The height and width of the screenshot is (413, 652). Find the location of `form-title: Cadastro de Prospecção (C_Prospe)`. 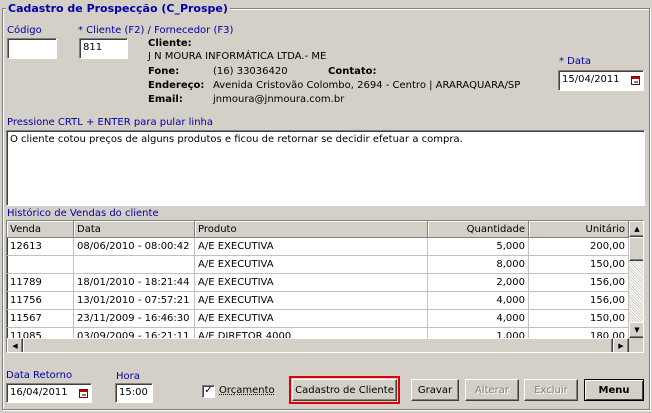

form-title: Cadastro de Prospecção (C_Prospe) is located at coordinates (118, 8).